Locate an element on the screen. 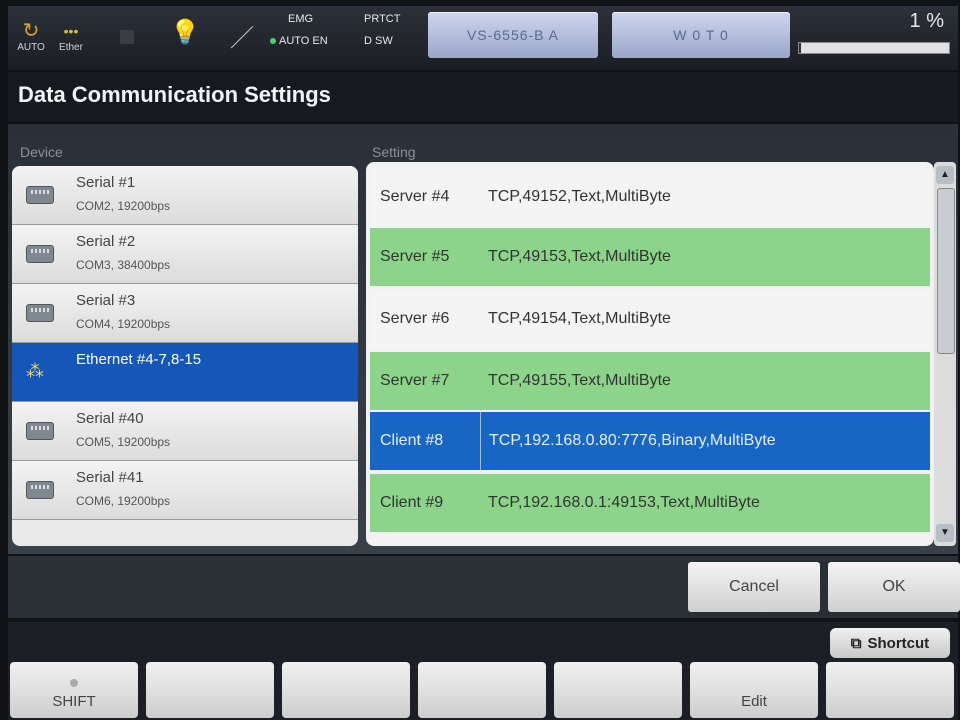 Image resolution: width=960 pixels, height=720 pixels. device-header: Device is located at coordinates (41, 152).